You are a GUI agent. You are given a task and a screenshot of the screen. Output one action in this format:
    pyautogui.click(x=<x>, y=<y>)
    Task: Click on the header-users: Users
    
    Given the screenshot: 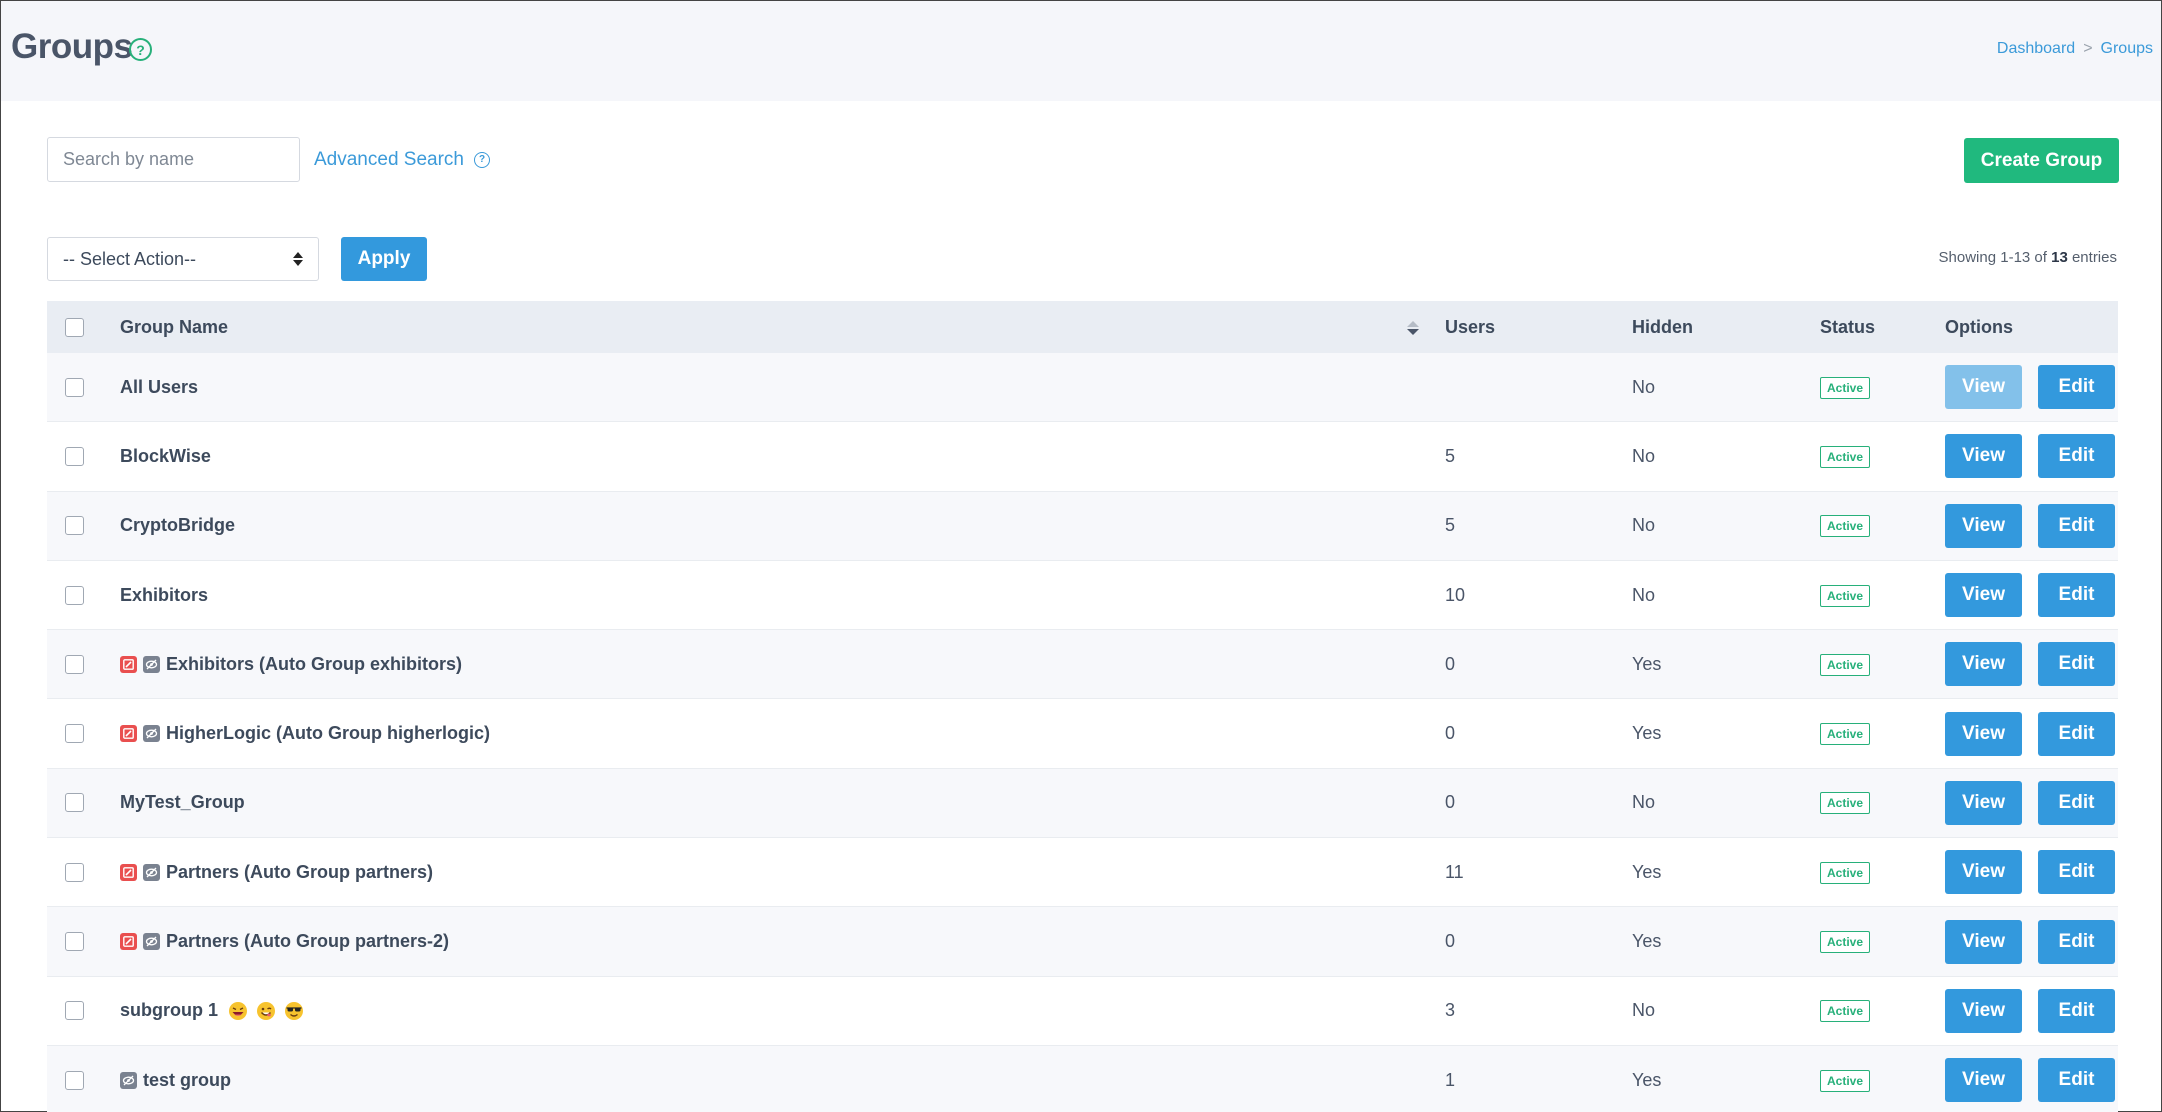 What is the action you would take?
    pyautogui.click(x=1470, y=326)
    